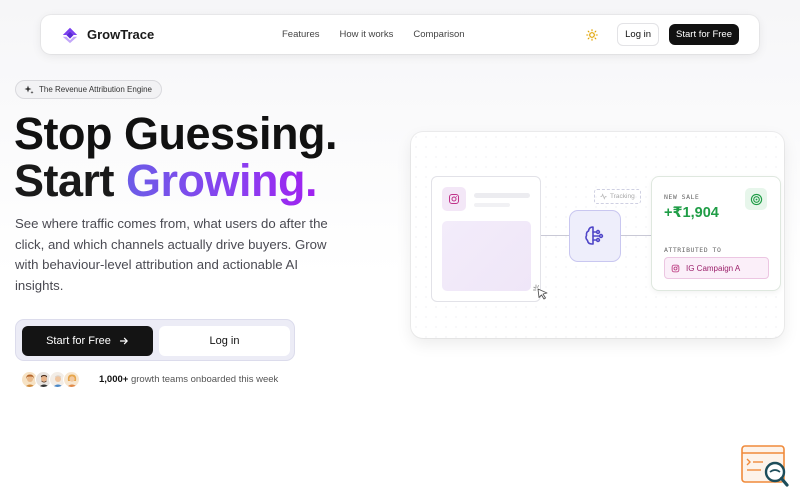 This screenshot has height=500, width=800. What do you see at coordinates (693, 250) in the screenshot?
I see `attributed-label: ATTRIBUTED TO` at bounding box center [693, 250].